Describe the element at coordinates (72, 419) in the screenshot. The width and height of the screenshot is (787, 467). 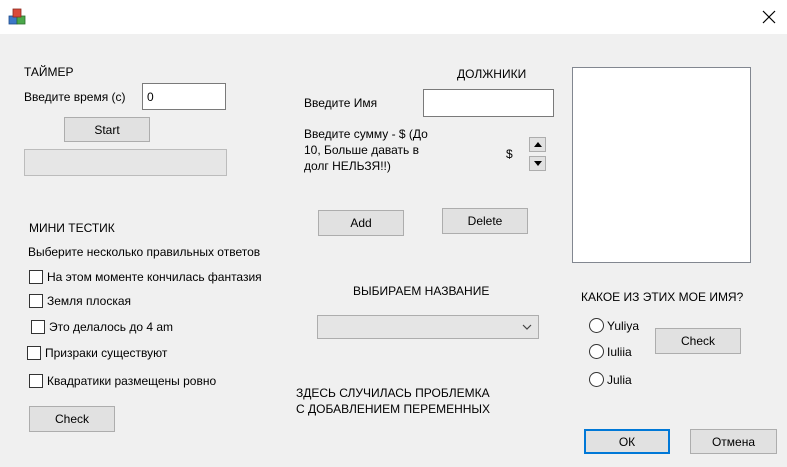
I see `quiz-check-button: Check` at that location.